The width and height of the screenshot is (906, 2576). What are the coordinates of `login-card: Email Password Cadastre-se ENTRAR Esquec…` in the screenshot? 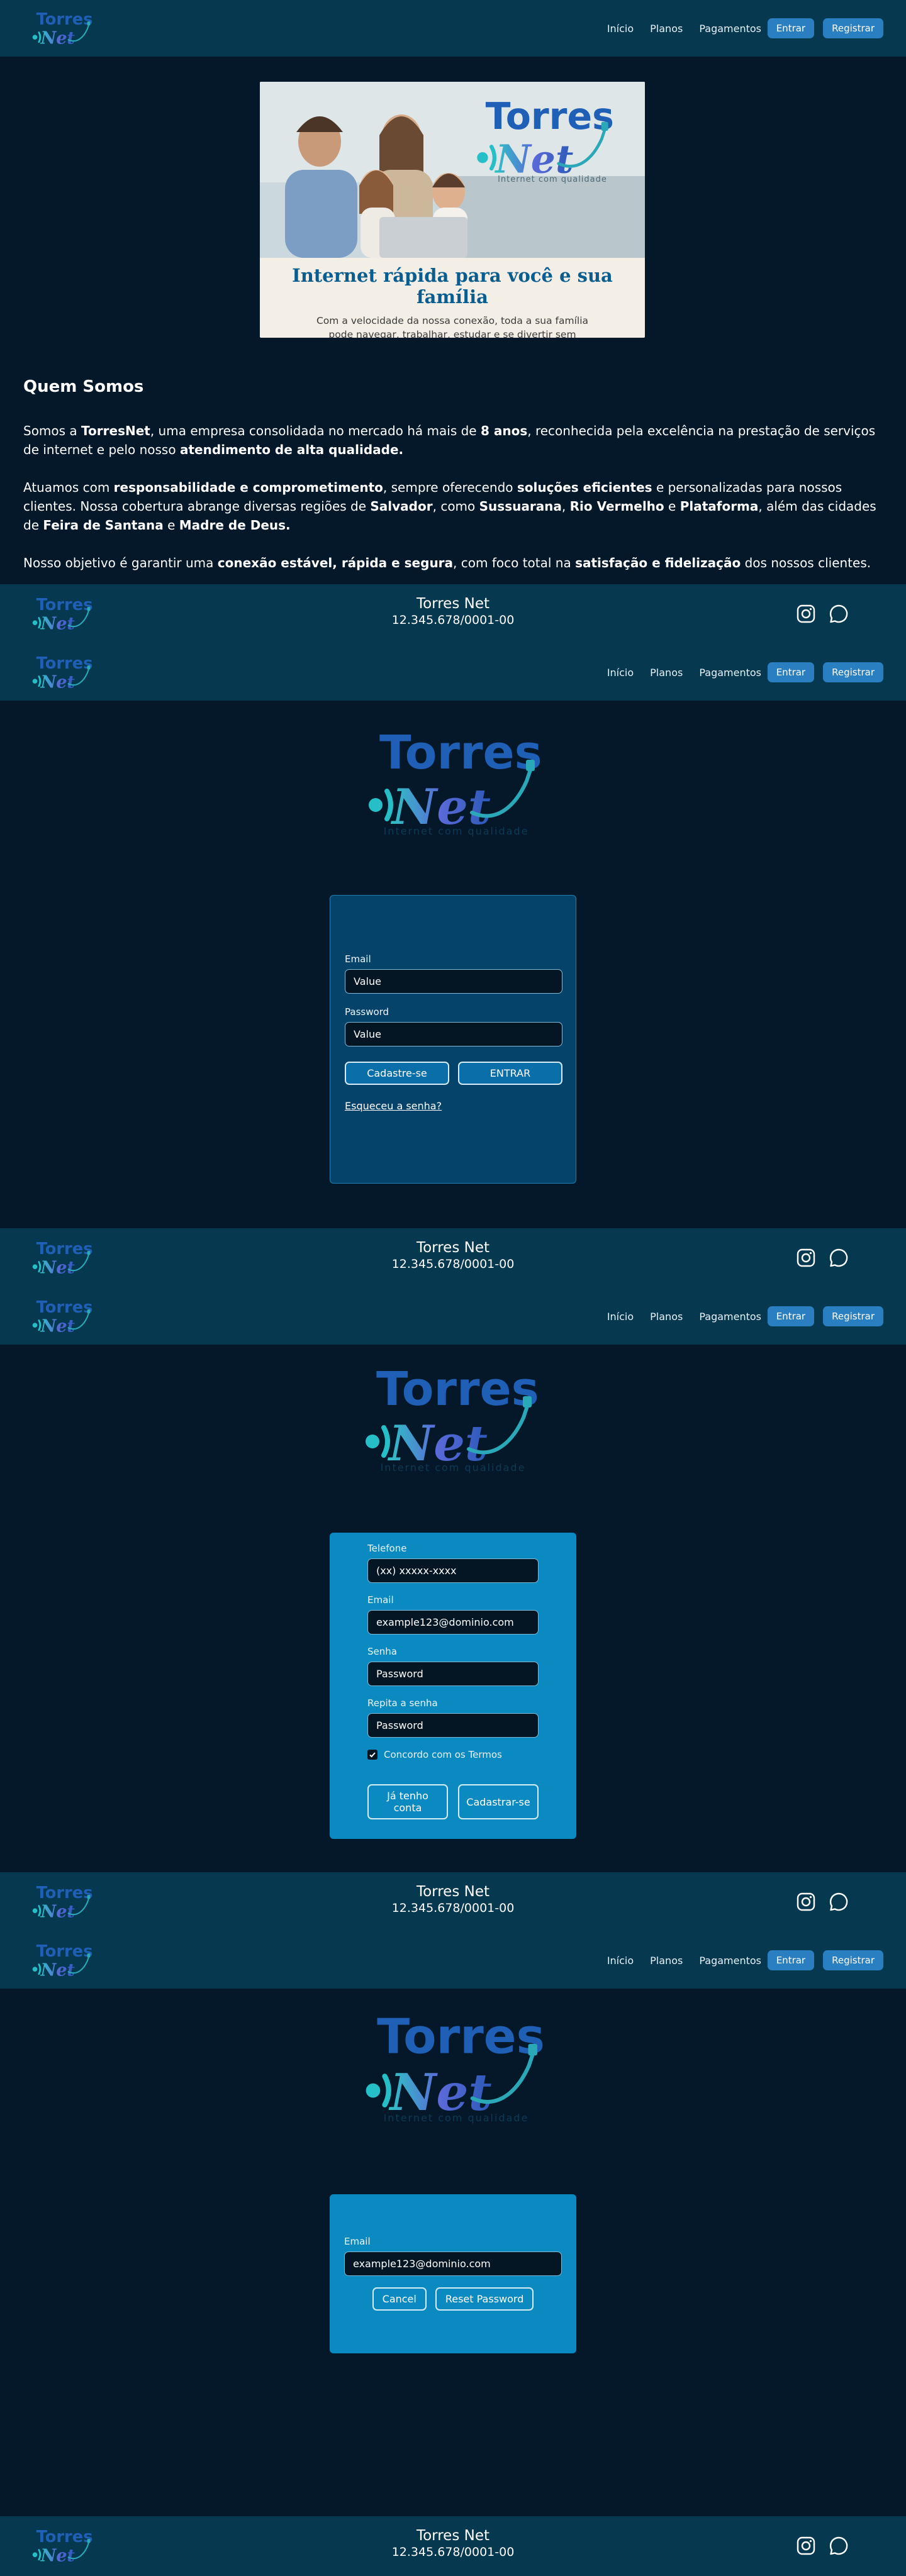 It's located at (453, 1039).